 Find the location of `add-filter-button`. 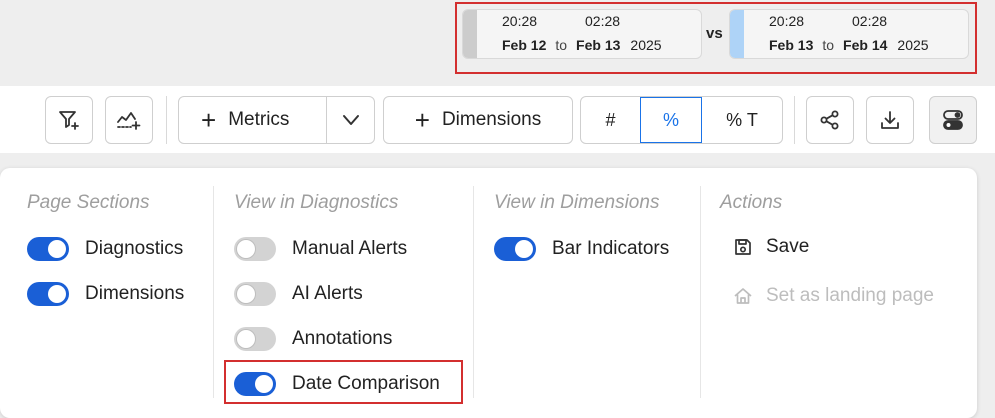

add-filter-button is located at coordinates (69, 120).